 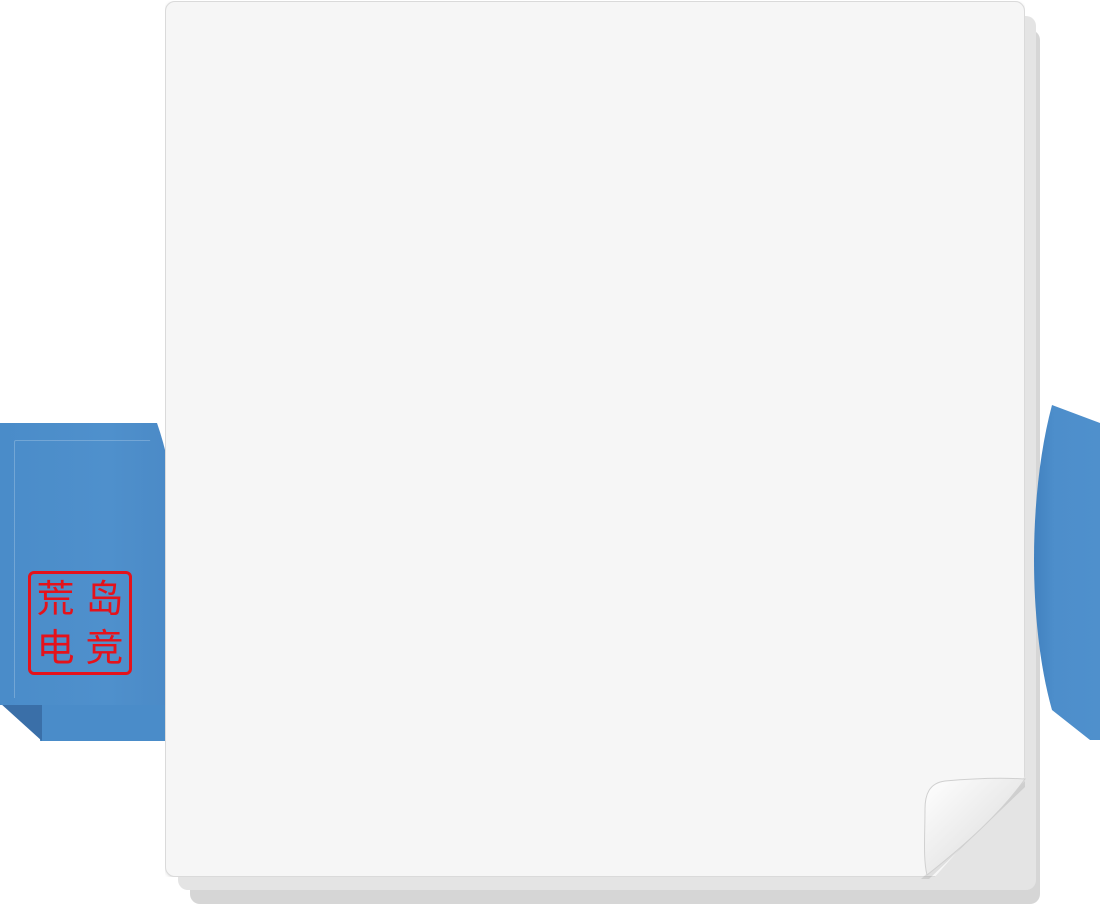 What do you see at coordinates (55, 647) in the screenshot?
I see `seal-char: 电` at bounding box center [55, 647].